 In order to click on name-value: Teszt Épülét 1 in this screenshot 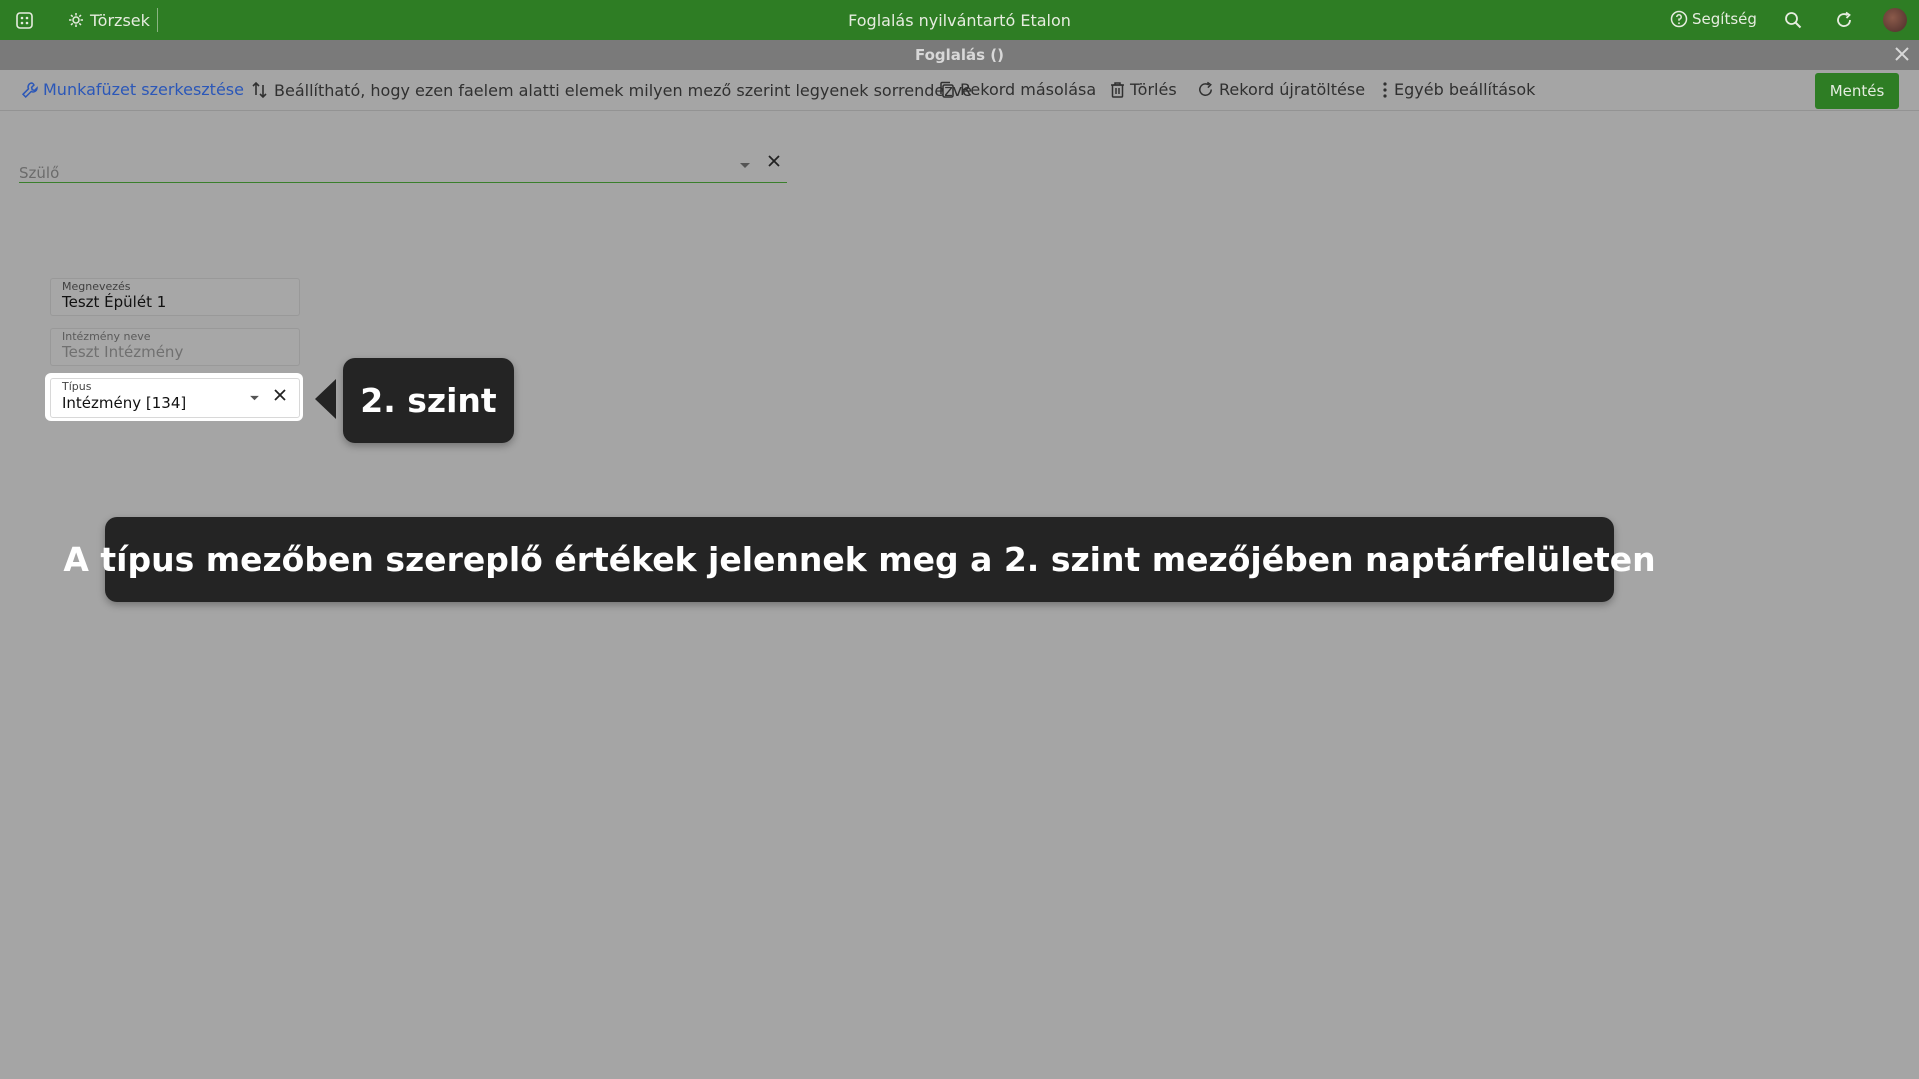, I will do `click(114, 302)`.